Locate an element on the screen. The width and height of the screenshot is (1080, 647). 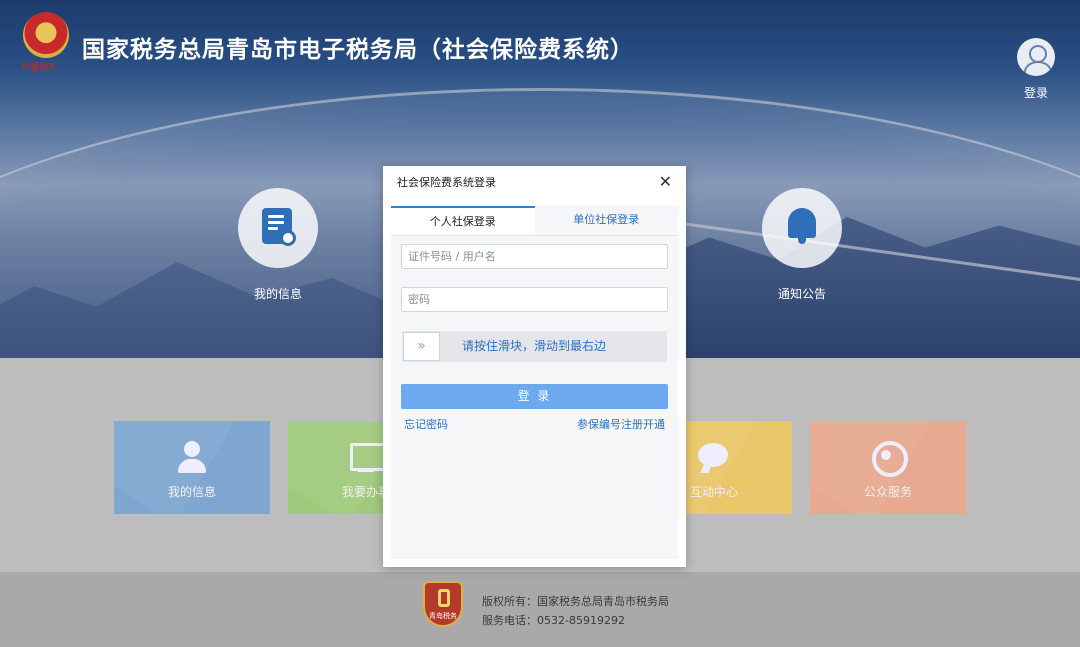
login-button: 登 录 is located at coordinates (534, 396).